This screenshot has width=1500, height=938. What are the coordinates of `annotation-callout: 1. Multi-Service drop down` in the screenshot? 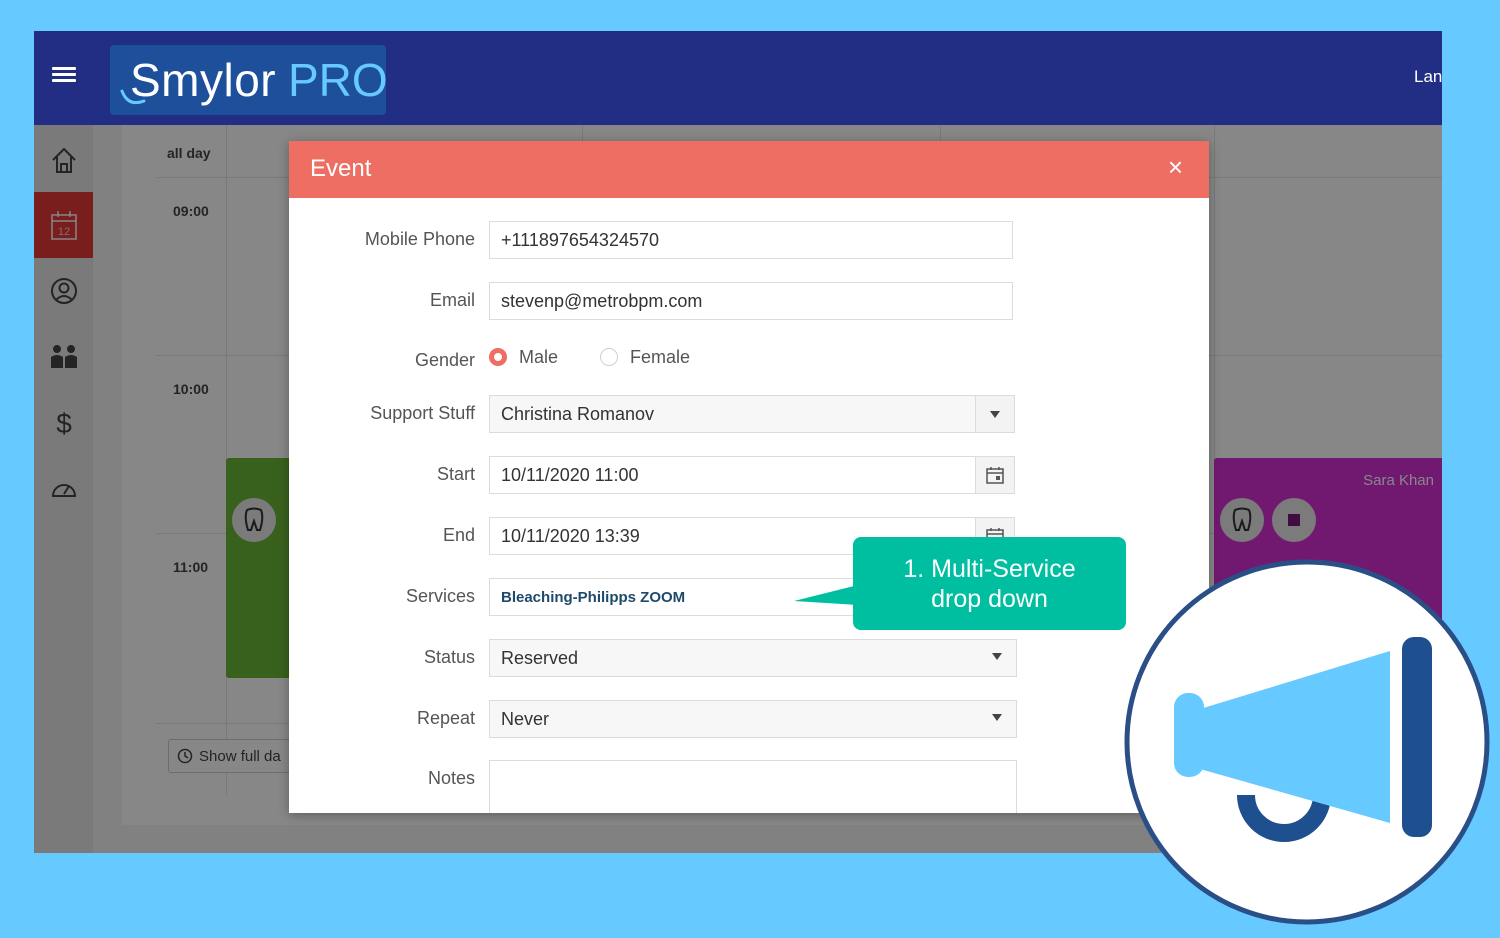 It's located at (989, 583).